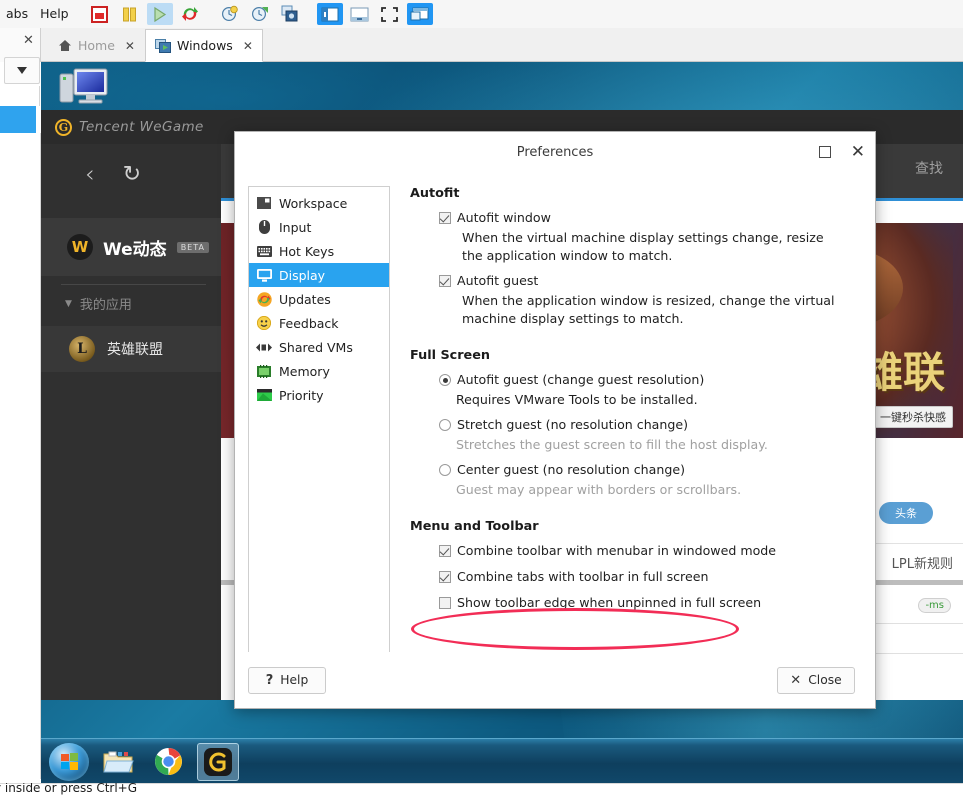  I want to click on autofit-window-row: Autofit window, so click(632, 218).